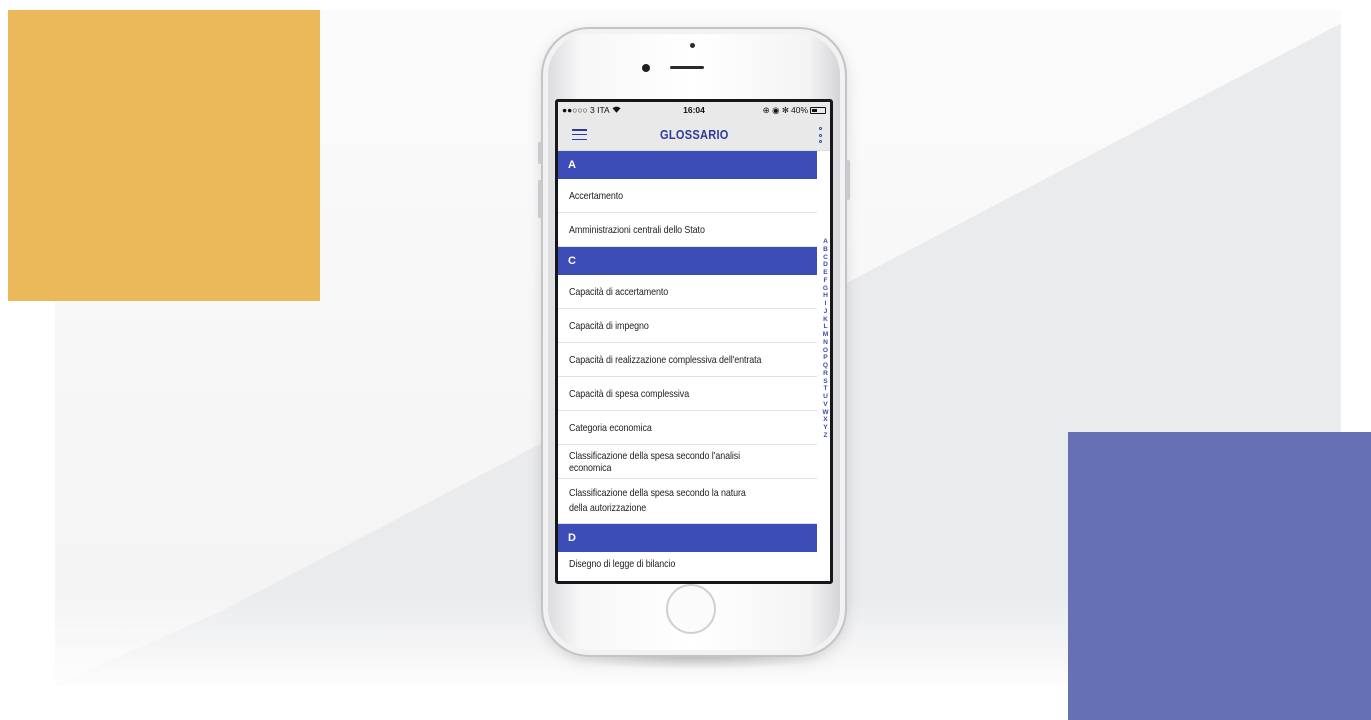 The image size is (1371, 720). Describe the element at coordinates (646, 68) in the screenshot. I see `front-camera-icon` at that location.